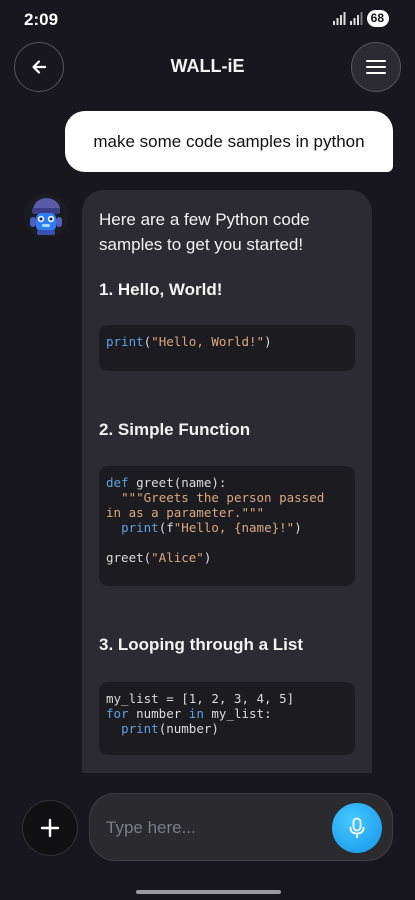  Describe the element at coordinates (159, 557) in the screenshot. I see `code-line: greet("Alice")` at that location.